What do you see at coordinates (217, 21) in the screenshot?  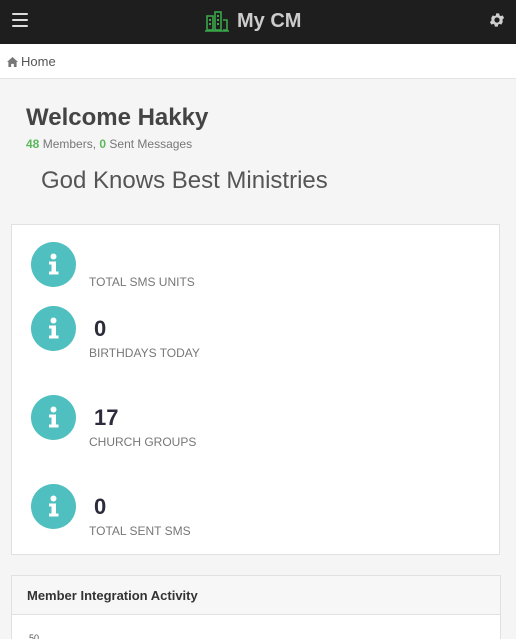 I see `building-chart-icon` at bounding box center [217, 21].